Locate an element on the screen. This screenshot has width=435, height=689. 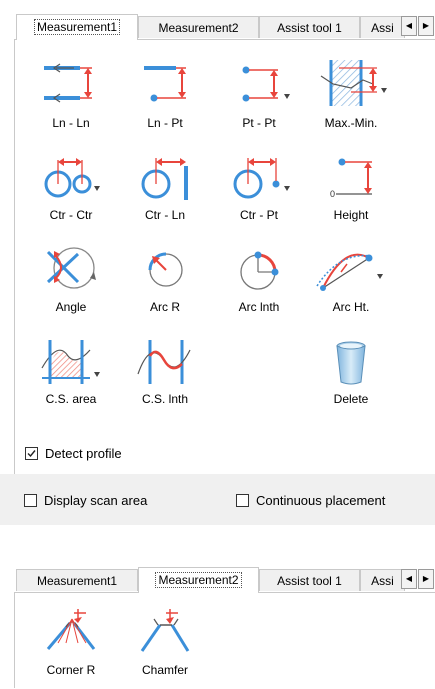
tool-delete-button: Delete is located at coordinates (351, 376).